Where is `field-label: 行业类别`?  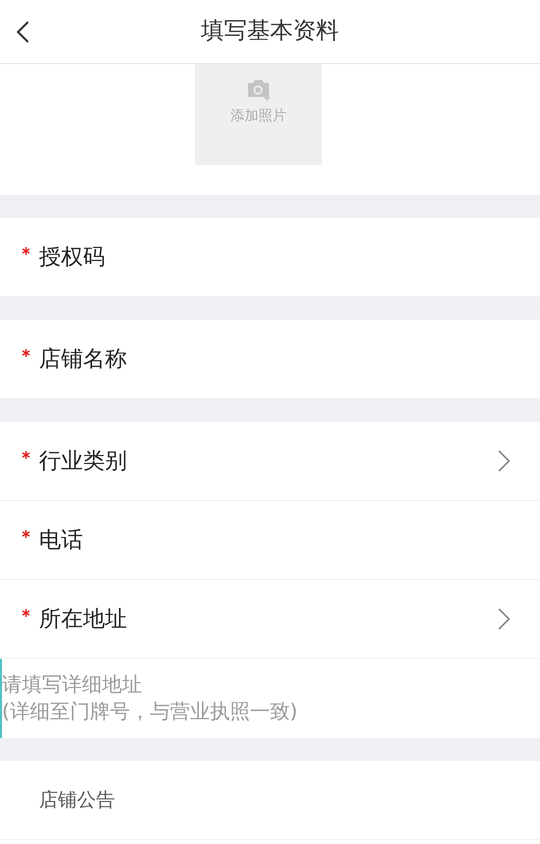 field-label: 行业类别 is located at coordinates (83, 462).